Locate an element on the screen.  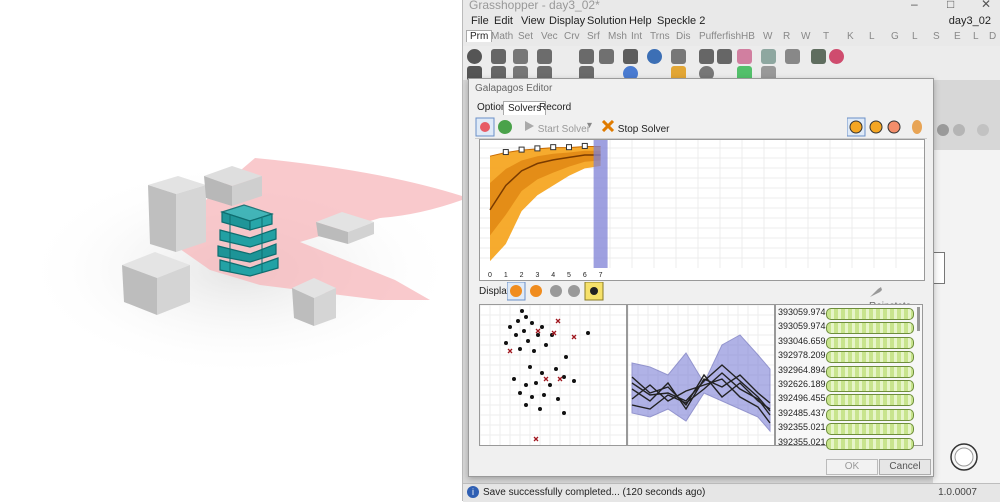
tab-w: W is located at coordinates (767, 36).